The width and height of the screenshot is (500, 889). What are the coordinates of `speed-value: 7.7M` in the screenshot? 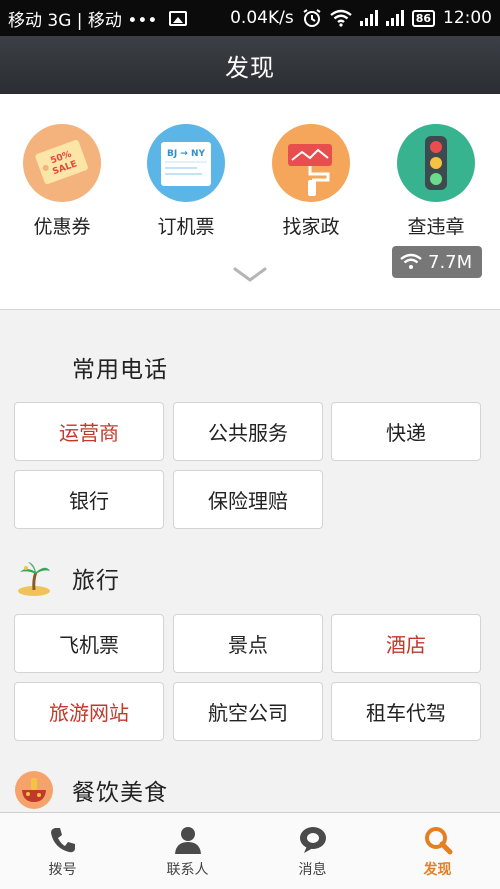 It's located at (450, 262).